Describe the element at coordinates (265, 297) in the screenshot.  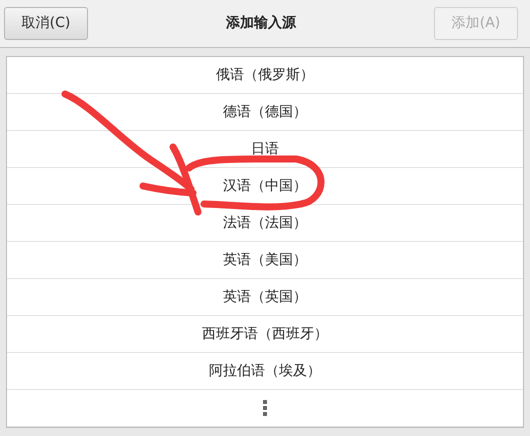
I see `language-item: 英语（英国）` at that location.